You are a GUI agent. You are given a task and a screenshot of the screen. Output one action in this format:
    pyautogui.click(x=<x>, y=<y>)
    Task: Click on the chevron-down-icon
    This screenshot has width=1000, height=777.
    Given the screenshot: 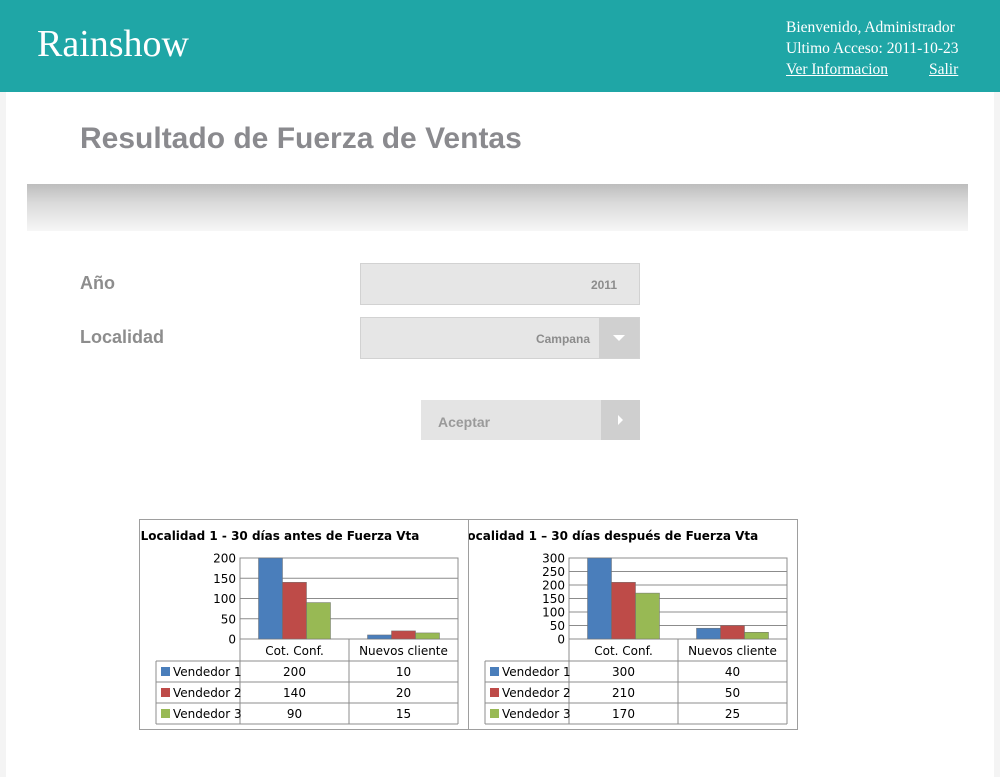 What is the action you would take?
    pyautogui.click(x=619, y=338)
    